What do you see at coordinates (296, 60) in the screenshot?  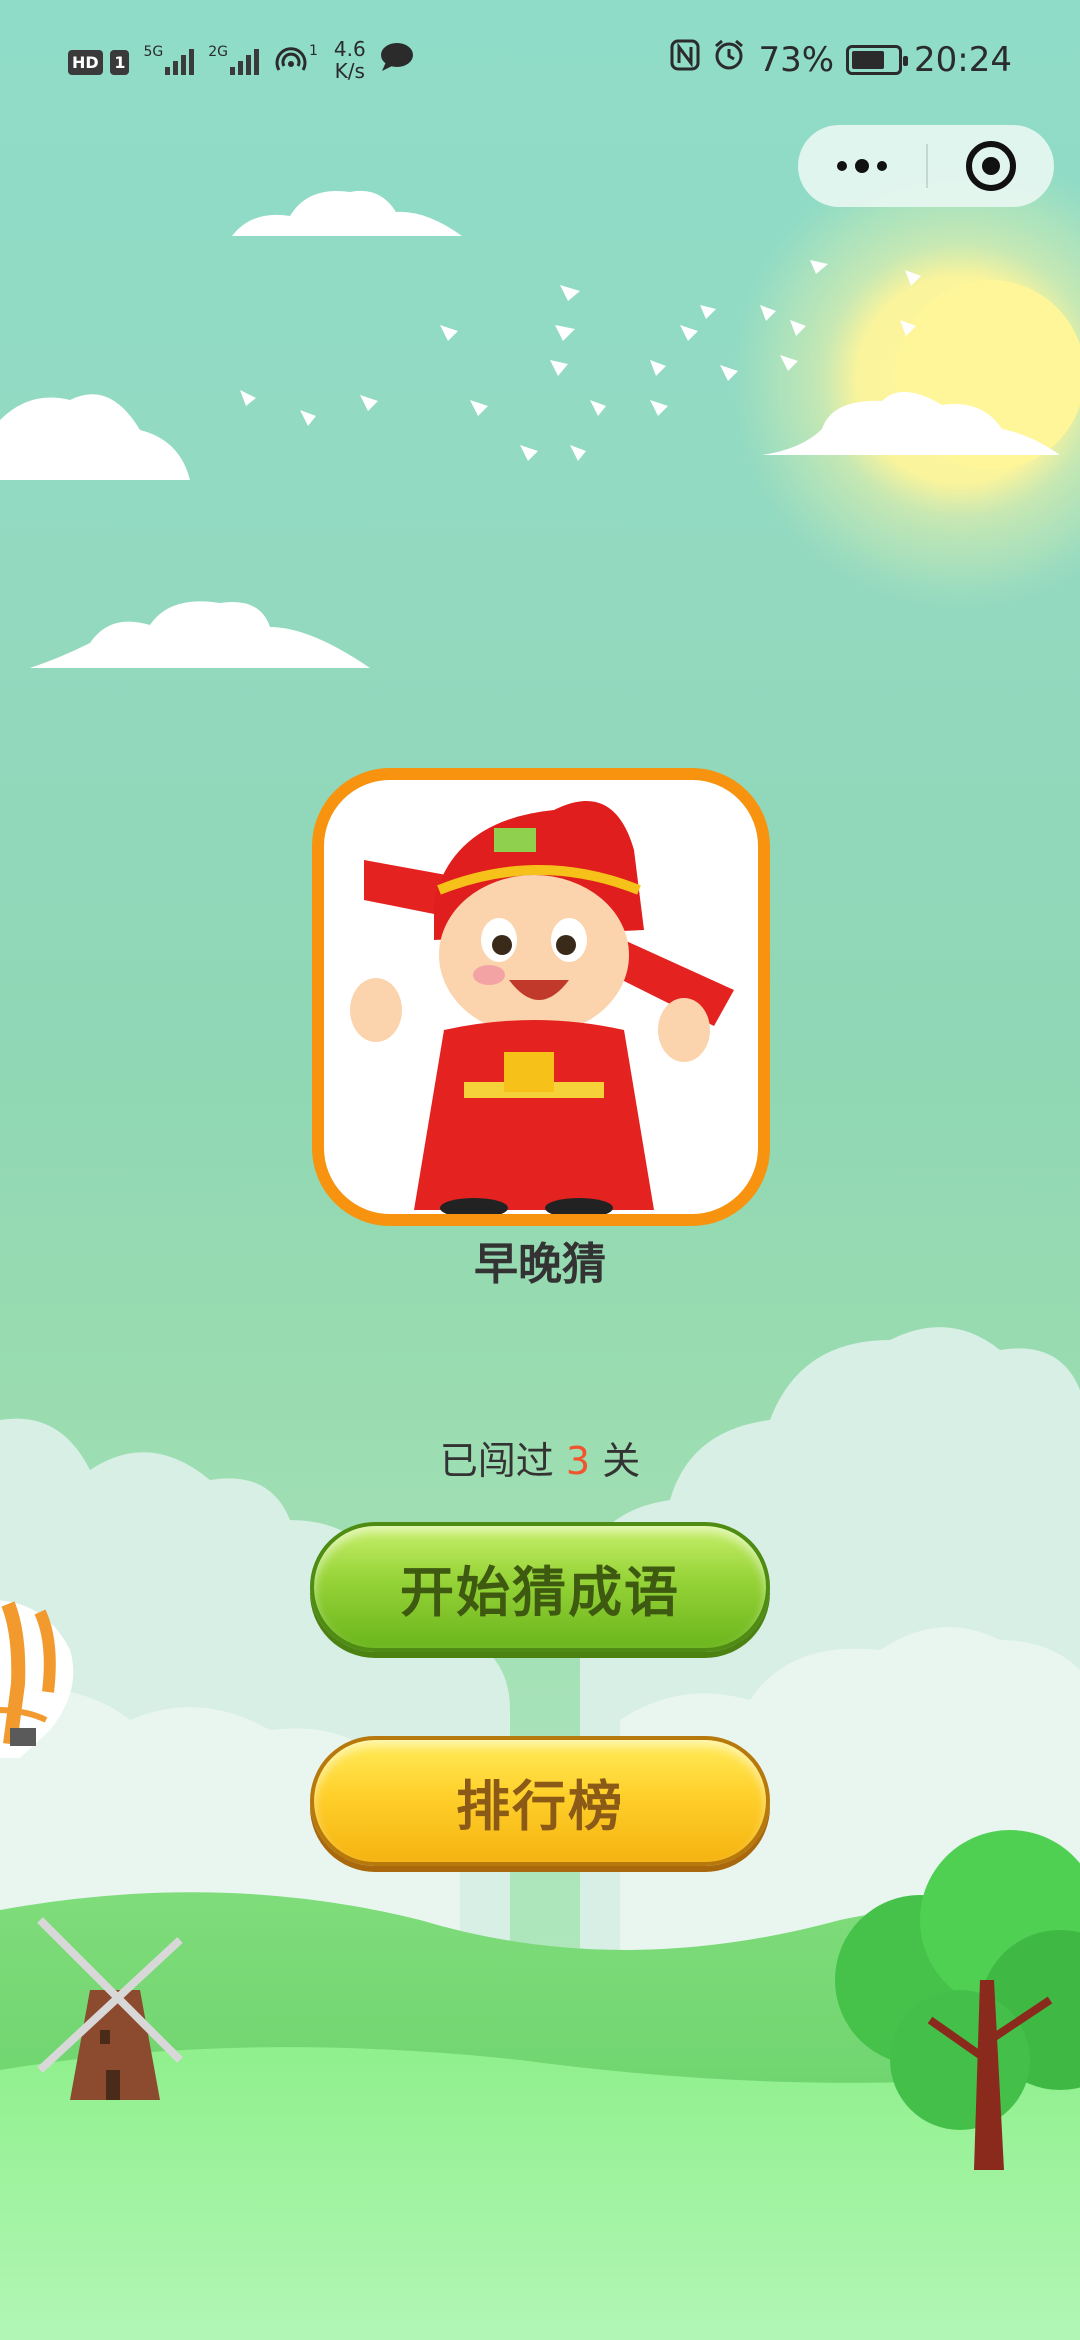 I see `hotspot-icon: 1` at bounding box center [296, 60].